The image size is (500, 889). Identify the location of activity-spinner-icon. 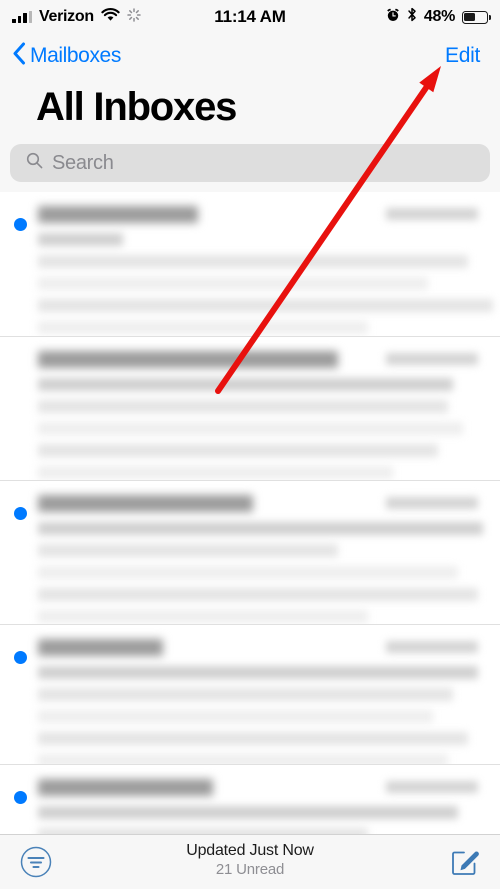
(134, 17).